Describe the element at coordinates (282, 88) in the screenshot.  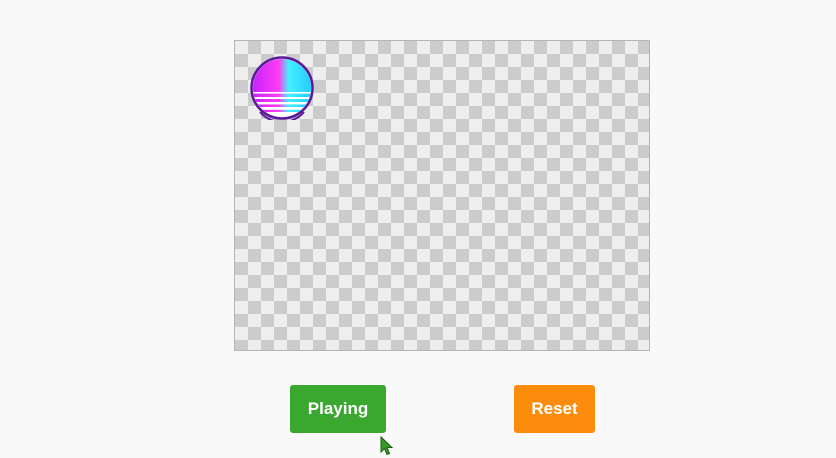
I see `sunset-sprite-icon` at that location.